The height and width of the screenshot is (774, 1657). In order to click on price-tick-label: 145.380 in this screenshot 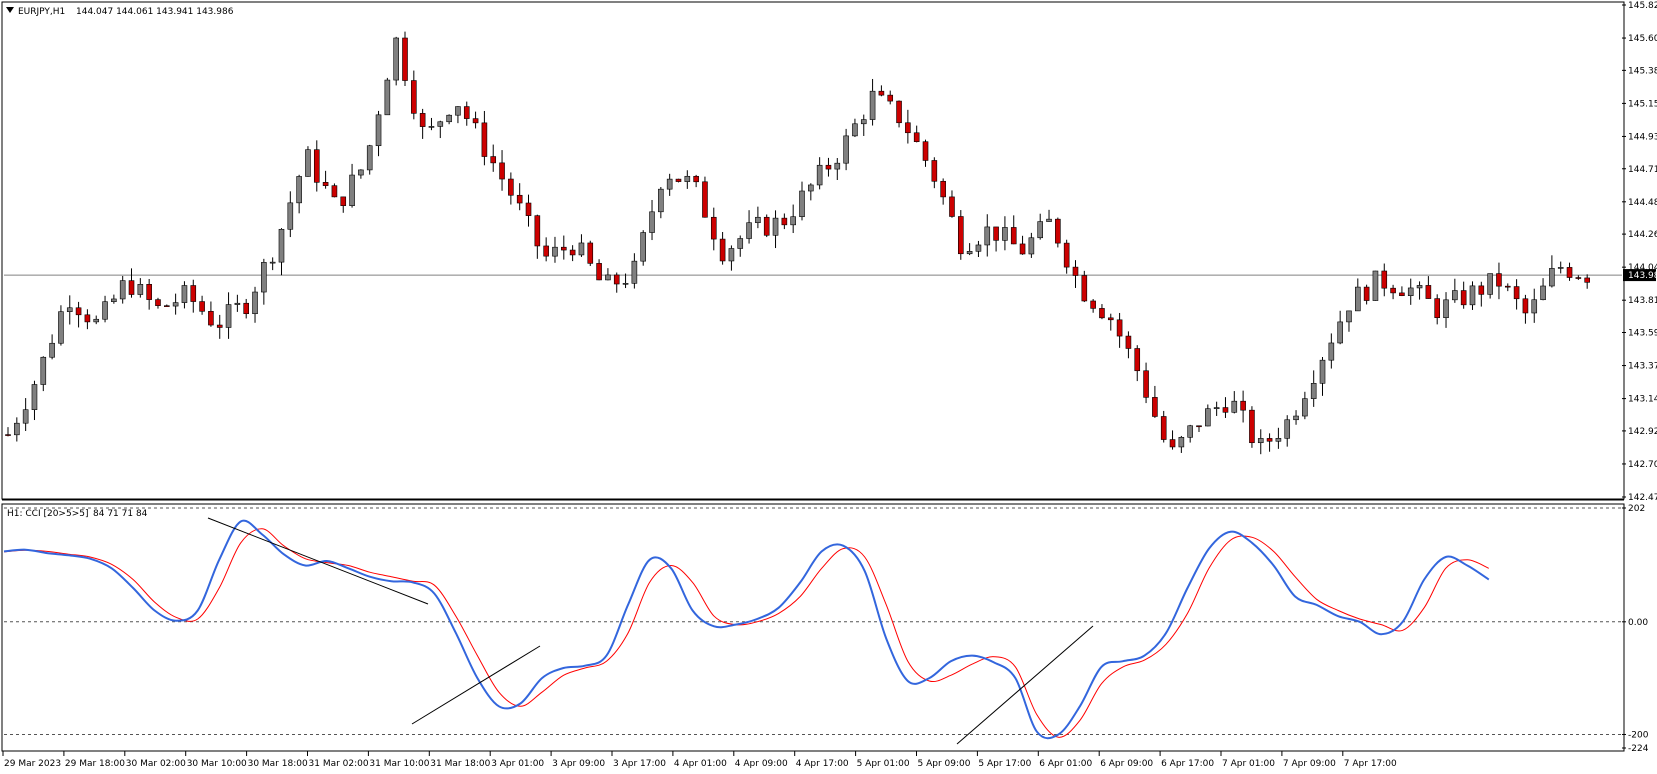, I will do `click(1642, 71)`.